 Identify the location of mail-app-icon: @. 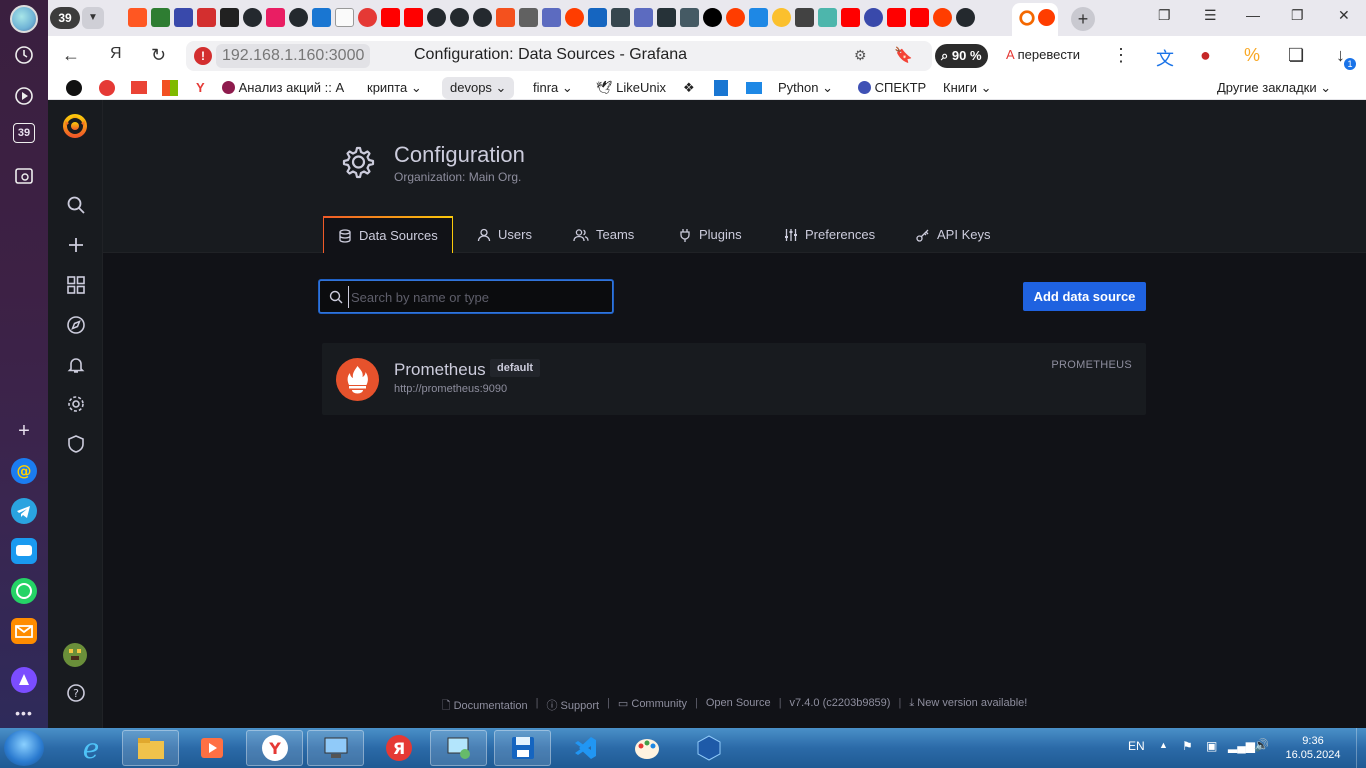
(24, 471).